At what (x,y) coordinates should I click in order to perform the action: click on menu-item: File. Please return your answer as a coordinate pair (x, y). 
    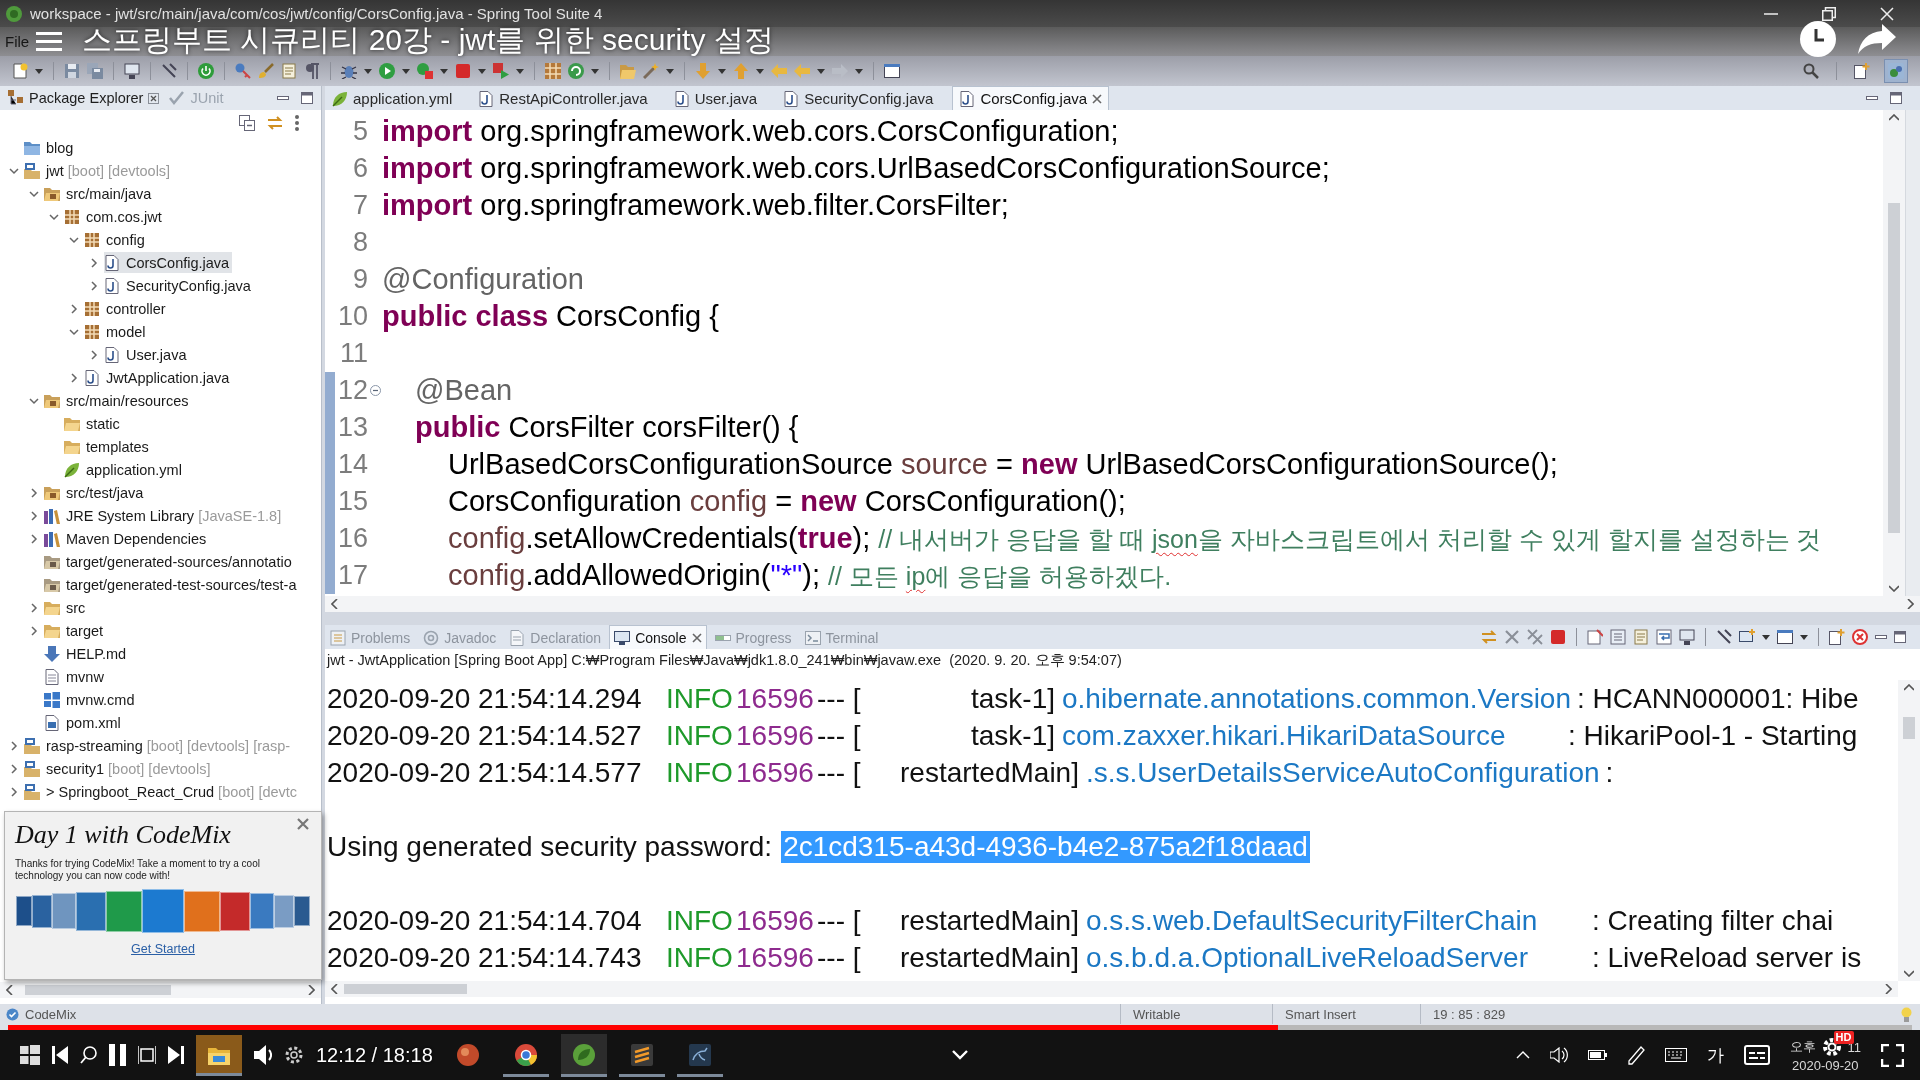
    Looking at the image, I should click on (17, 41).